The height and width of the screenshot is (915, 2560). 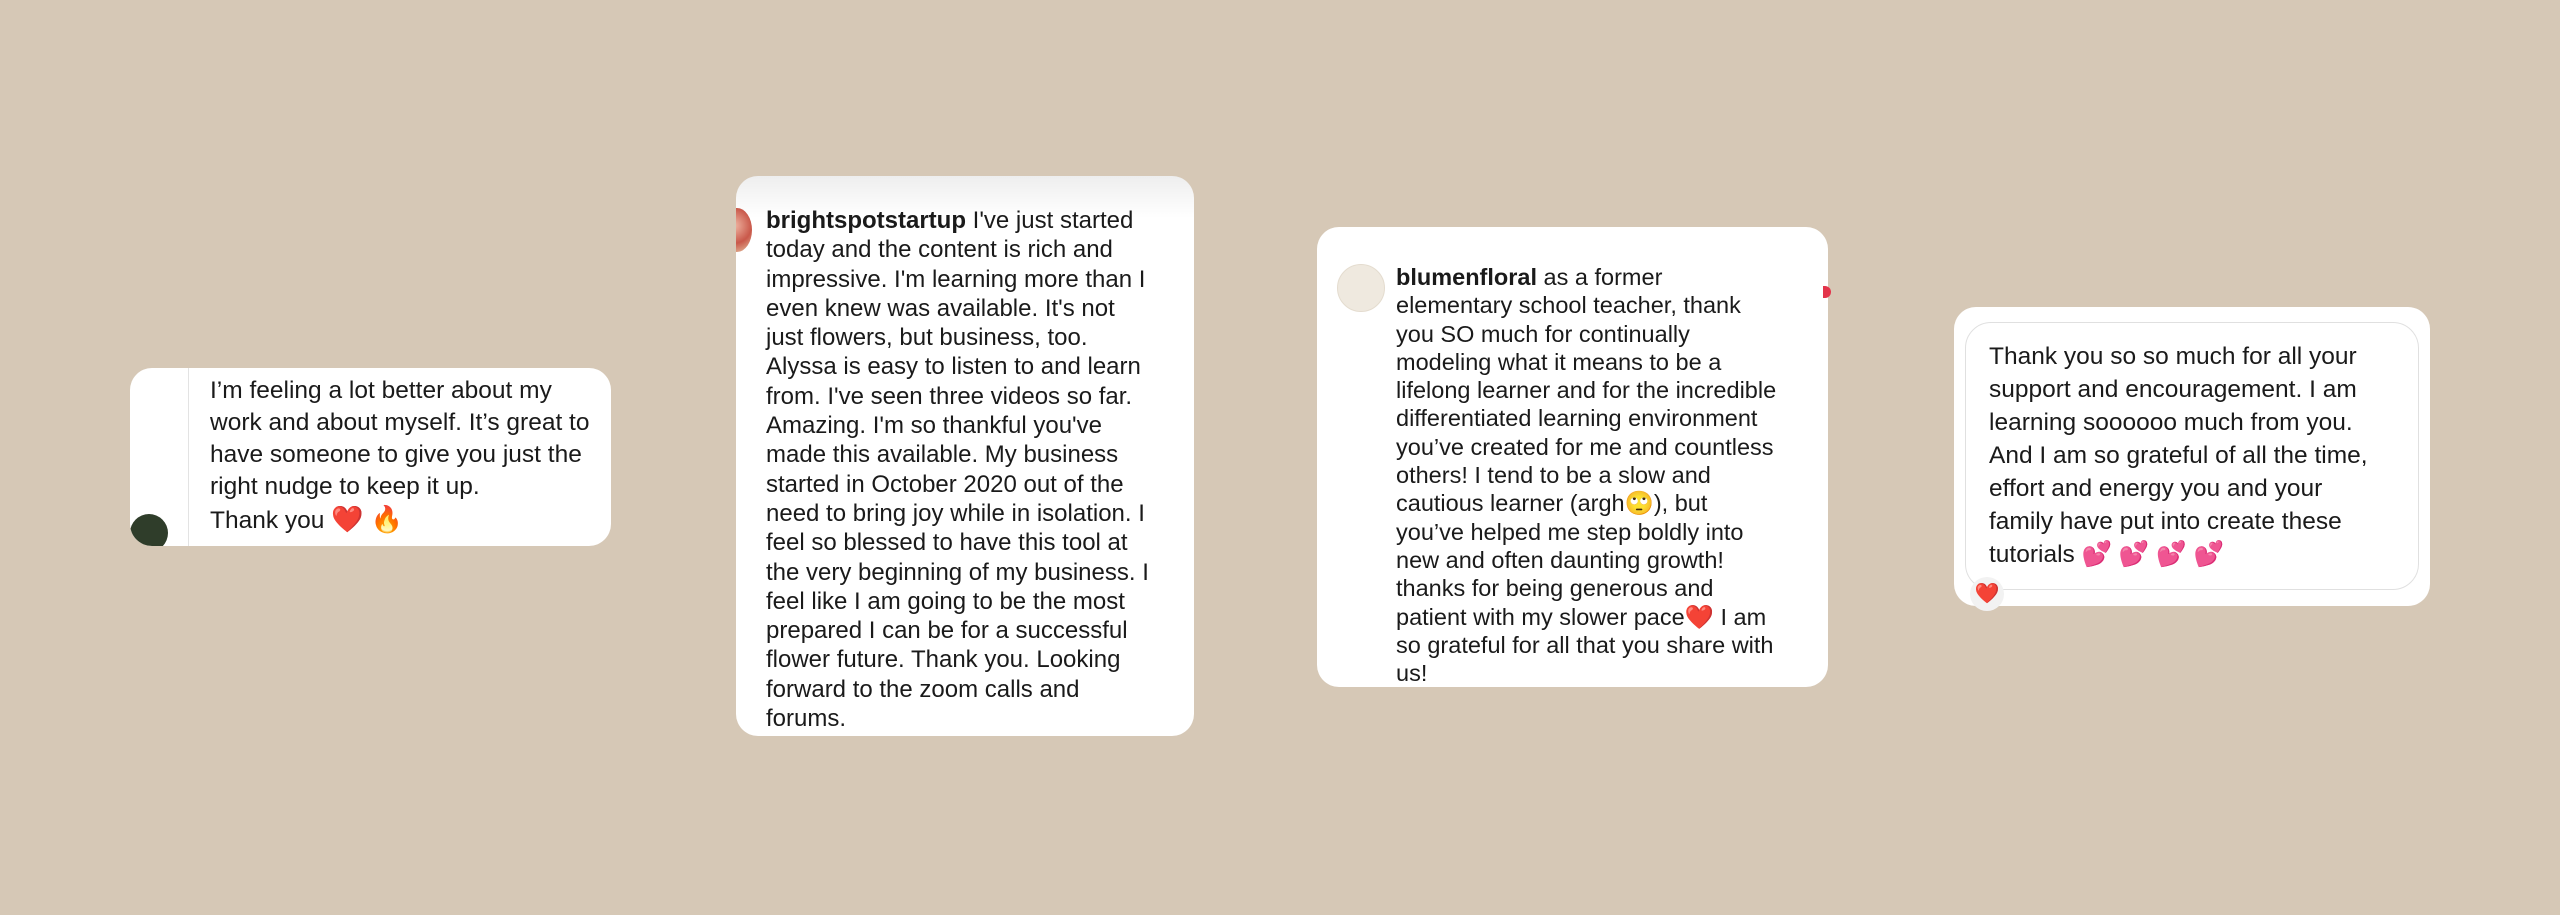 I want to click on comment-first-line: blumenfloral as a former, so click(x=1586, y=277).